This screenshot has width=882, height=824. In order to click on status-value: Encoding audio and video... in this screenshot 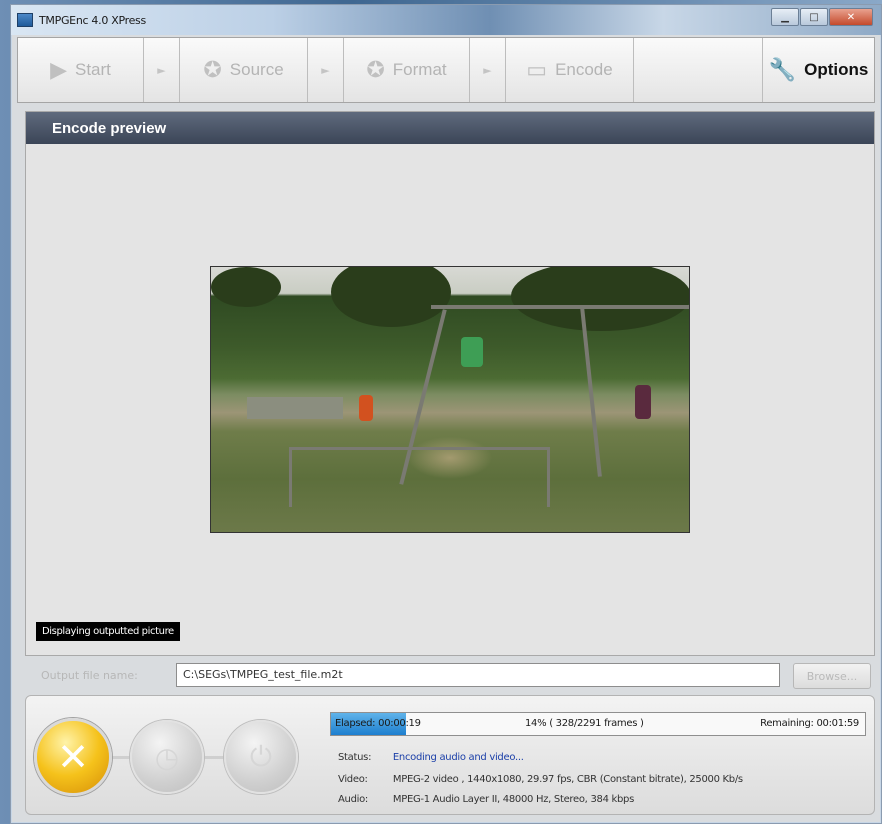, I will do `click(458, 757)`.